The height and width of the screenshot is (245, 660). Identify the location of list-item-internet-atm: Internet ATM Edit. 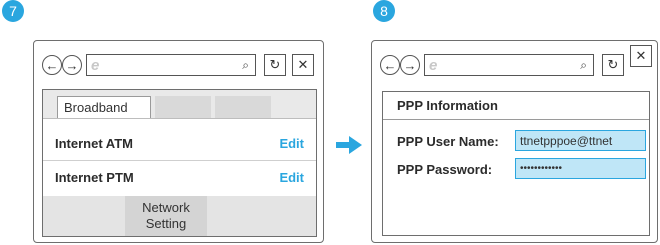
(179, 143).